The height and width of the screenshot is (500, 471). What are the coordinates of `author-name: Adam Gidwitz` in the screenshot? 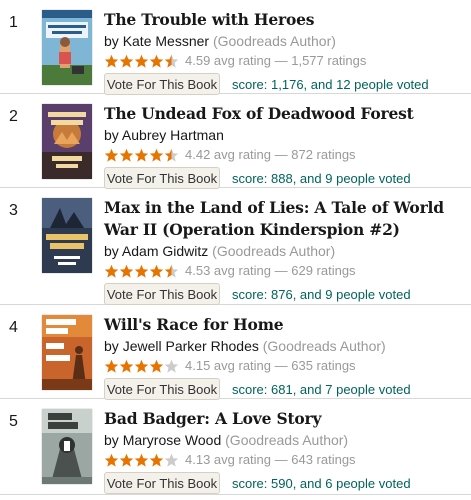 It's located at (165, 251).